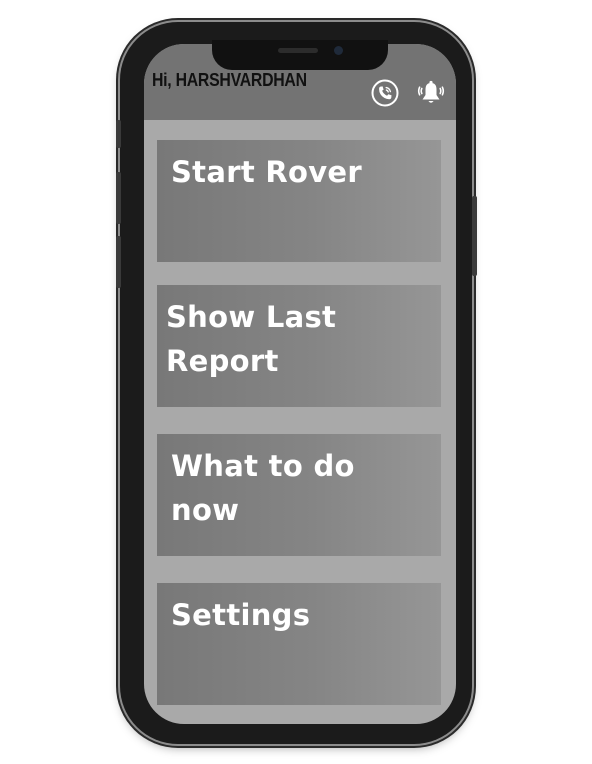  What do you see at coordinates (474, 236) in the screenshot?
I see `power-button` at bounding box center [474, 236].